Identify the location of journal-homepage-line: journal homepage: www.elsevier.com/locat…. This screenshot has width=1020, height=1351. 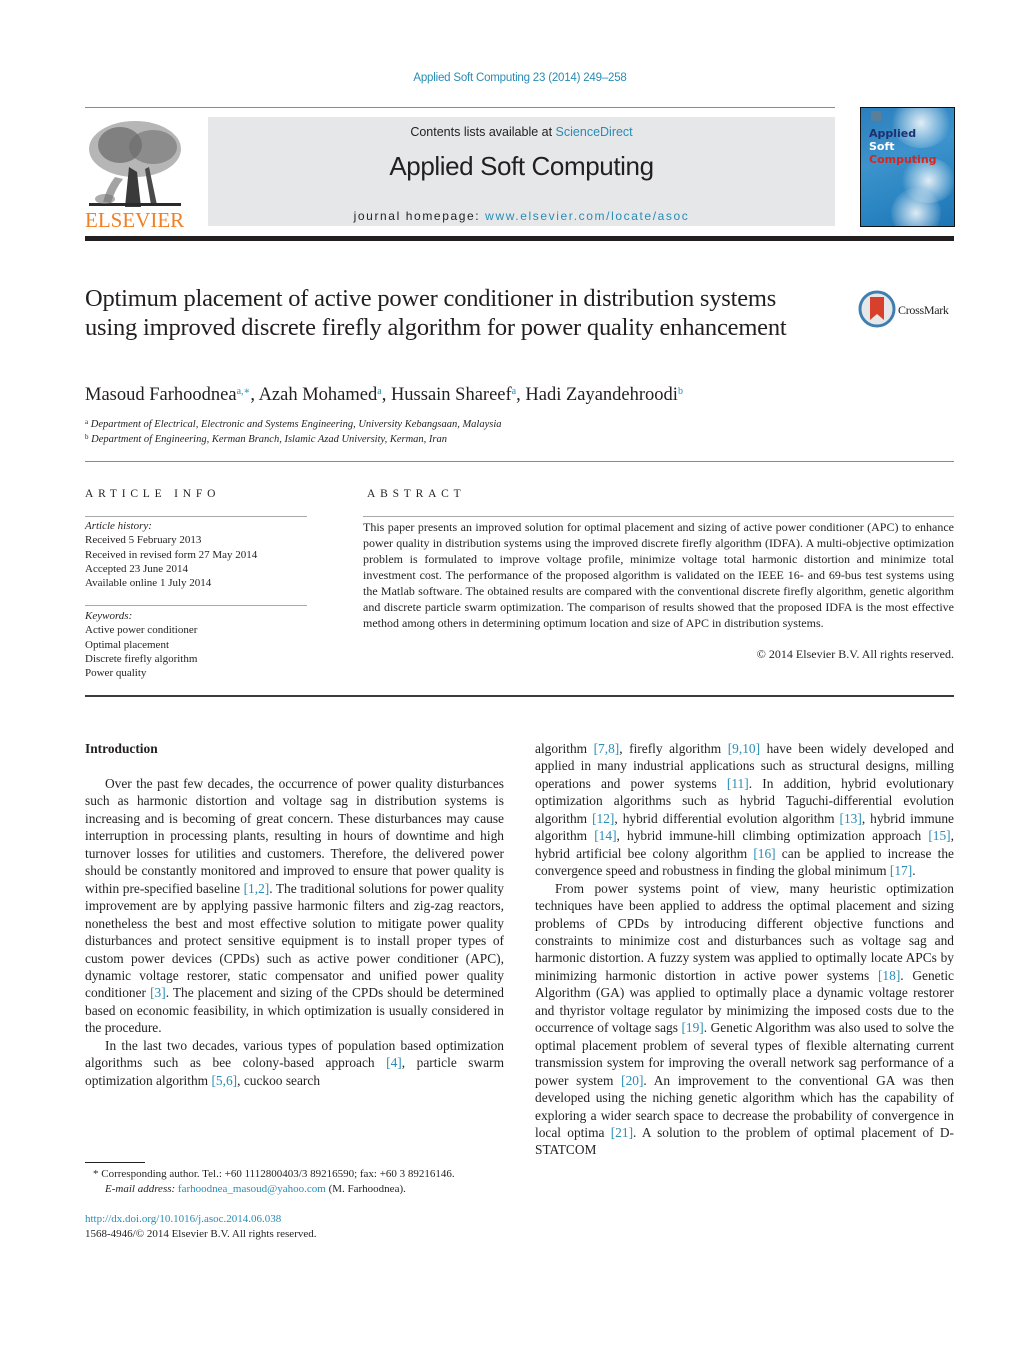
(521, 216).